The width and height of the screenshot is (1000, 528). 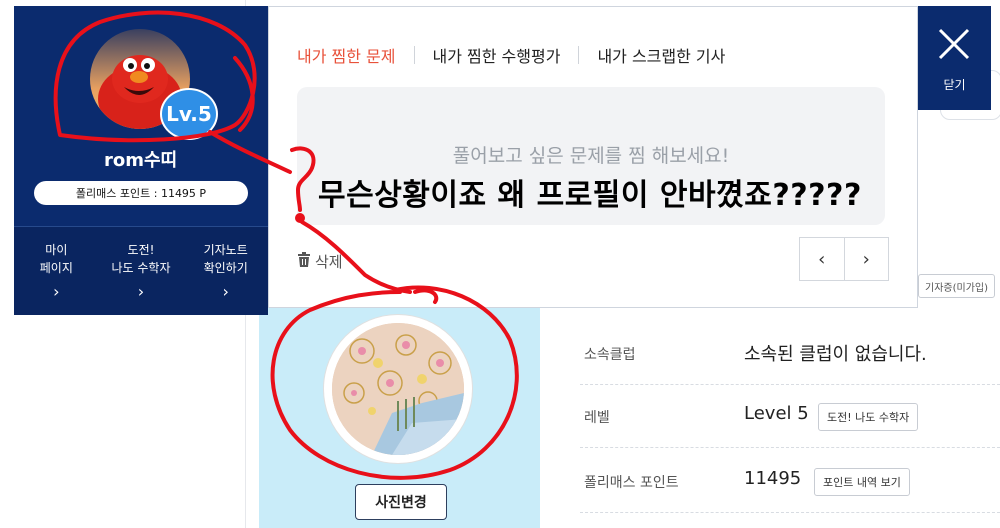 What do you see at coordinates (822, 259) in the screenshot?
I see `pager-prev-button: ‹` at bounding box center [822, 259].